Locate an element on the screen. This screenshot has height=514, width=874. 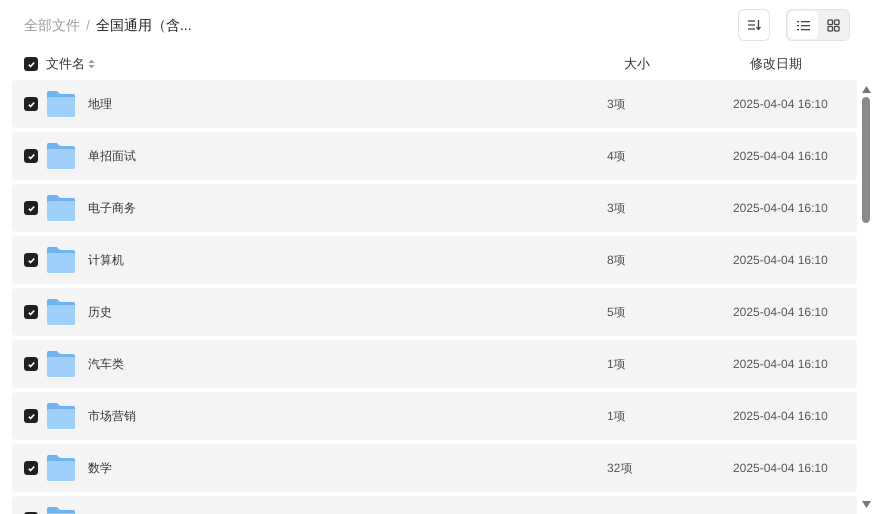
file-row: 汽车类 1项 2025-04-04 16:10 is located at coordinates (434, 364).